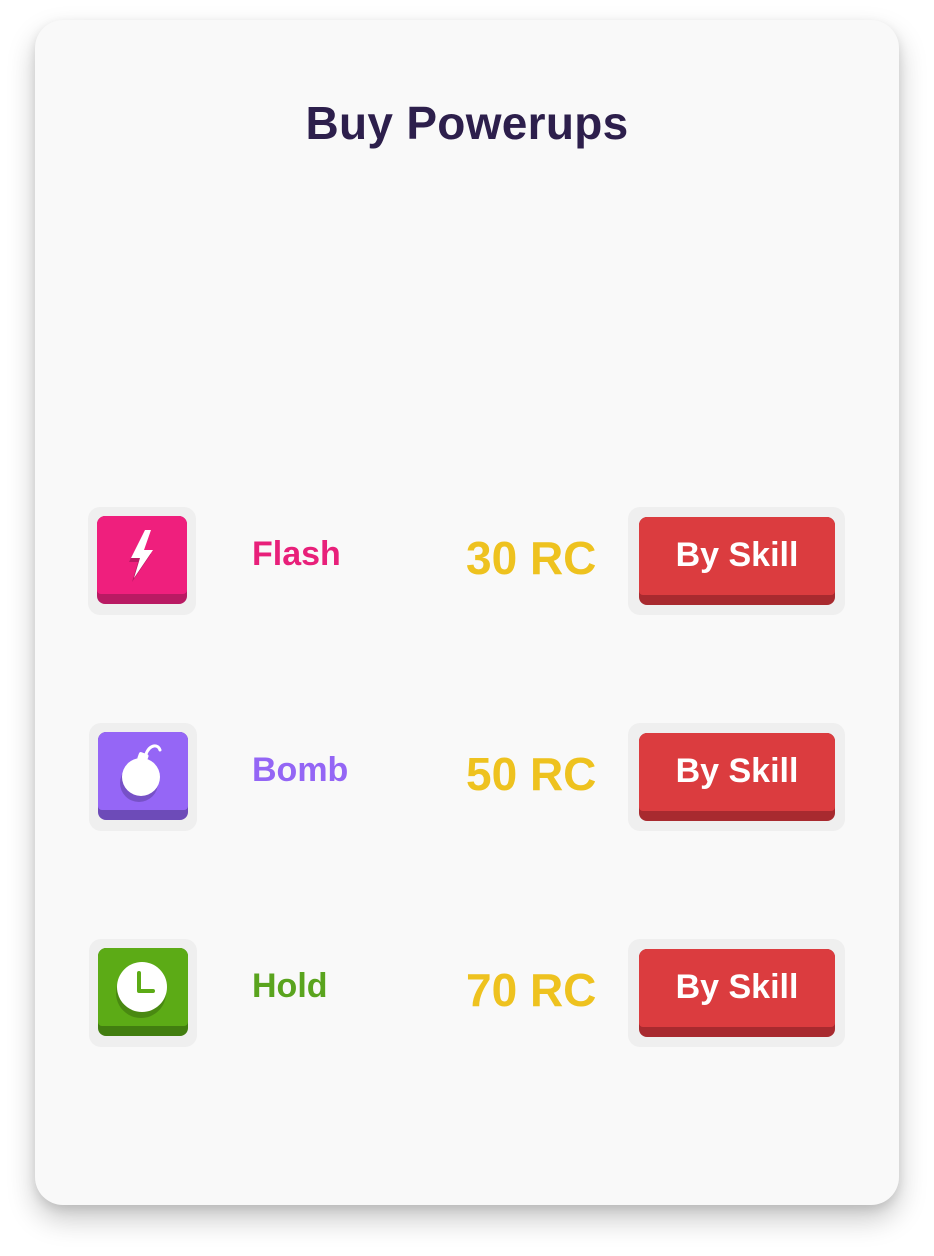 The image size is (934, 1256). I want to click on bomb-icon, so click(143, 776).